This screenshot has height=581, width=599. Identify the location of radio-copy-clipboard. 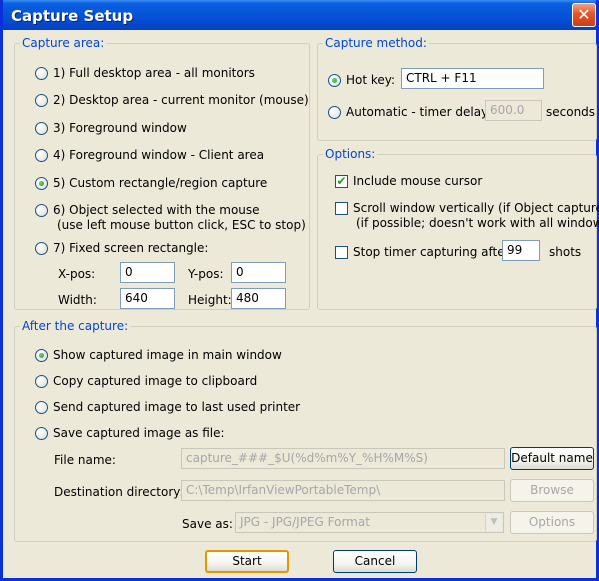
(41, 381).